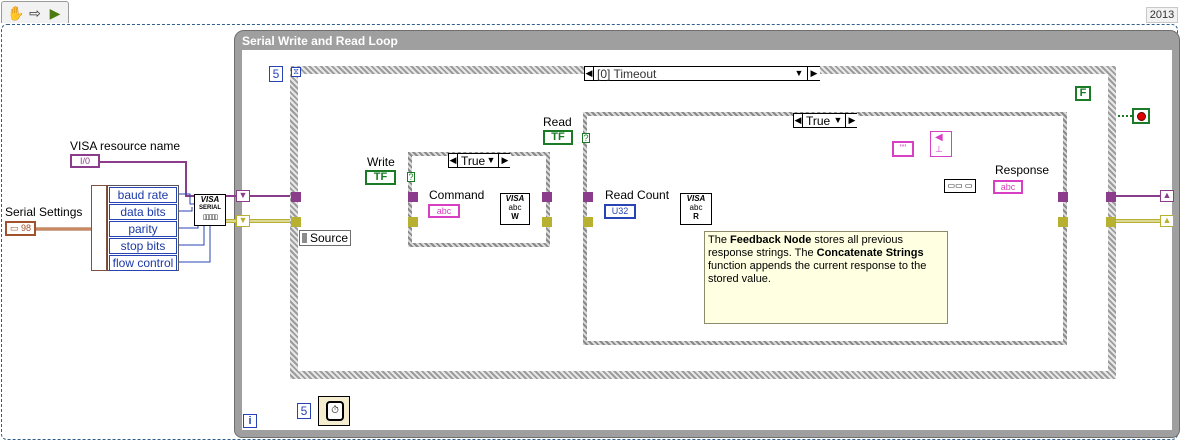  I want to click on unbundle-by-name-handle, so click(99, 228).